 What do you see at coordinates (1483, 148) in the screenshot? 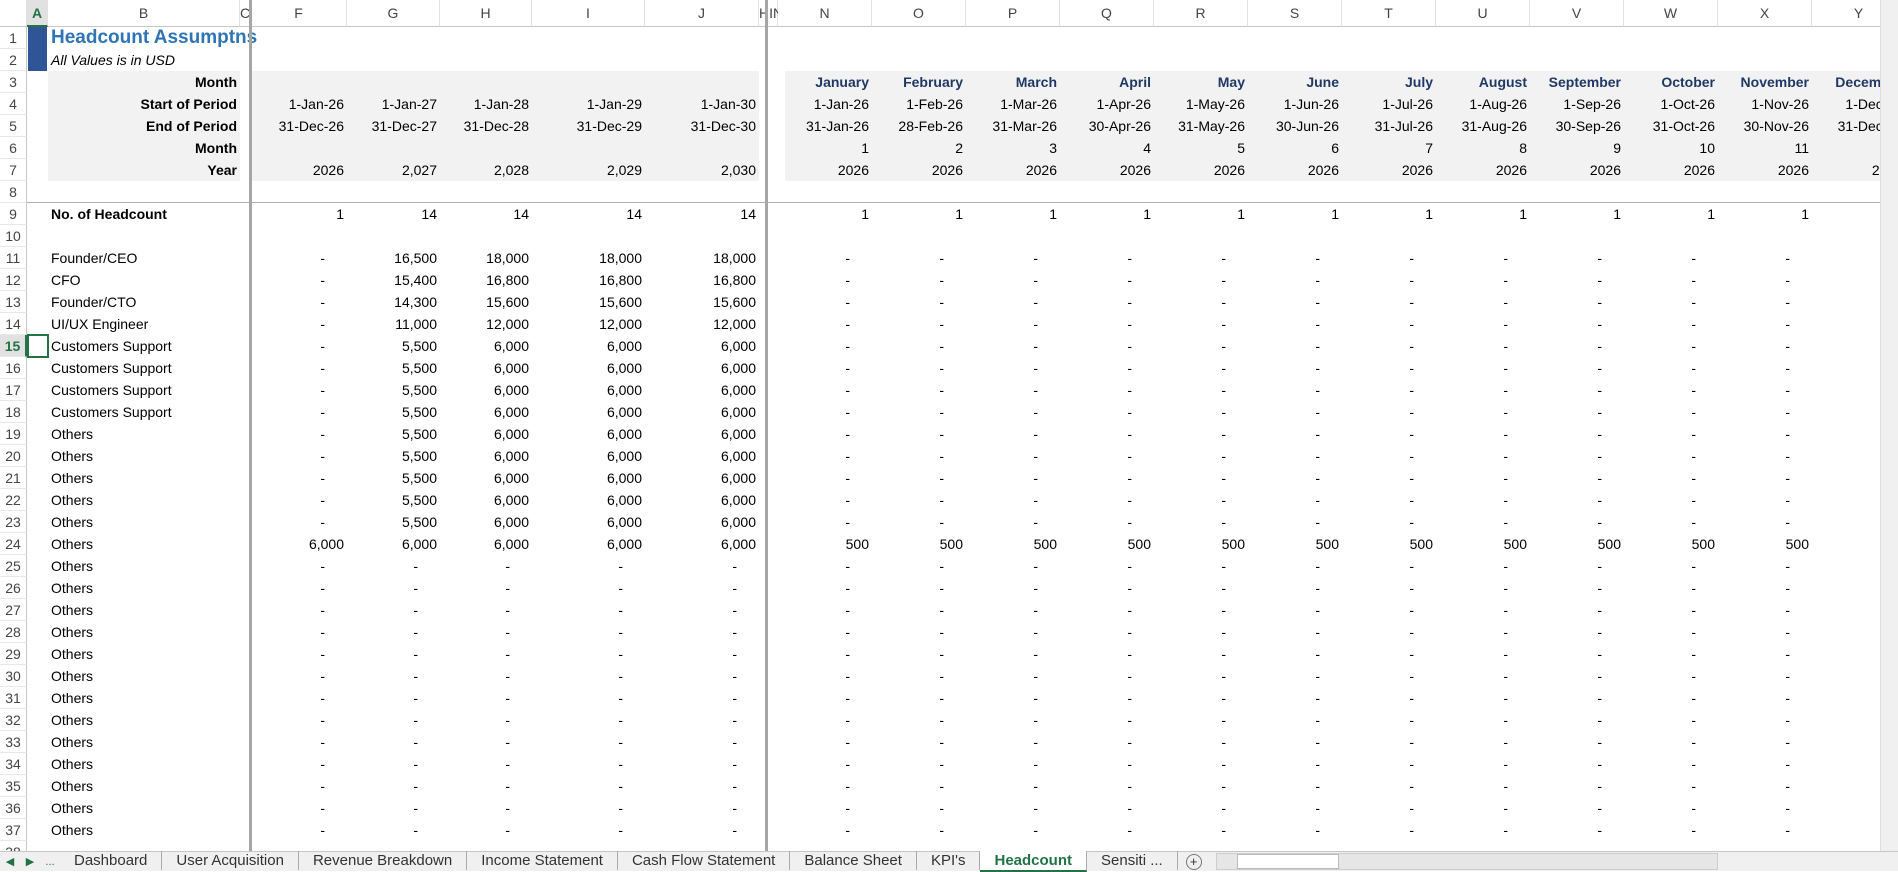
I see `monthly-header-cell: 8` at bounding box center [1483, 148].